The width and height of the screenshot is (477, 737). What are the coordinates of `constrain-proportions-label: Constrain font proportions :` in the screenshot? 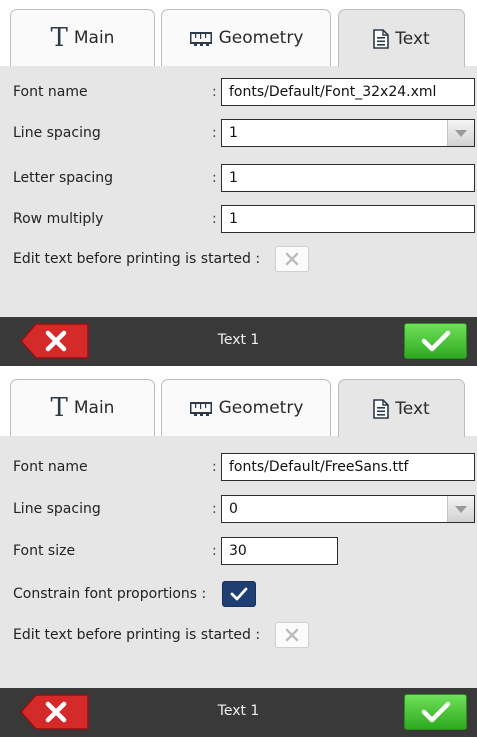 It's located at (110, 594).